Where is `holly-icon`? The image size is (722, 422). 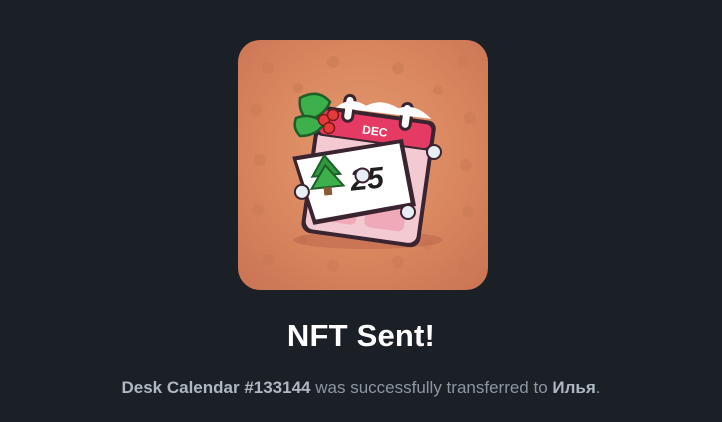 holly-icon is located at coordinates (316, 115).